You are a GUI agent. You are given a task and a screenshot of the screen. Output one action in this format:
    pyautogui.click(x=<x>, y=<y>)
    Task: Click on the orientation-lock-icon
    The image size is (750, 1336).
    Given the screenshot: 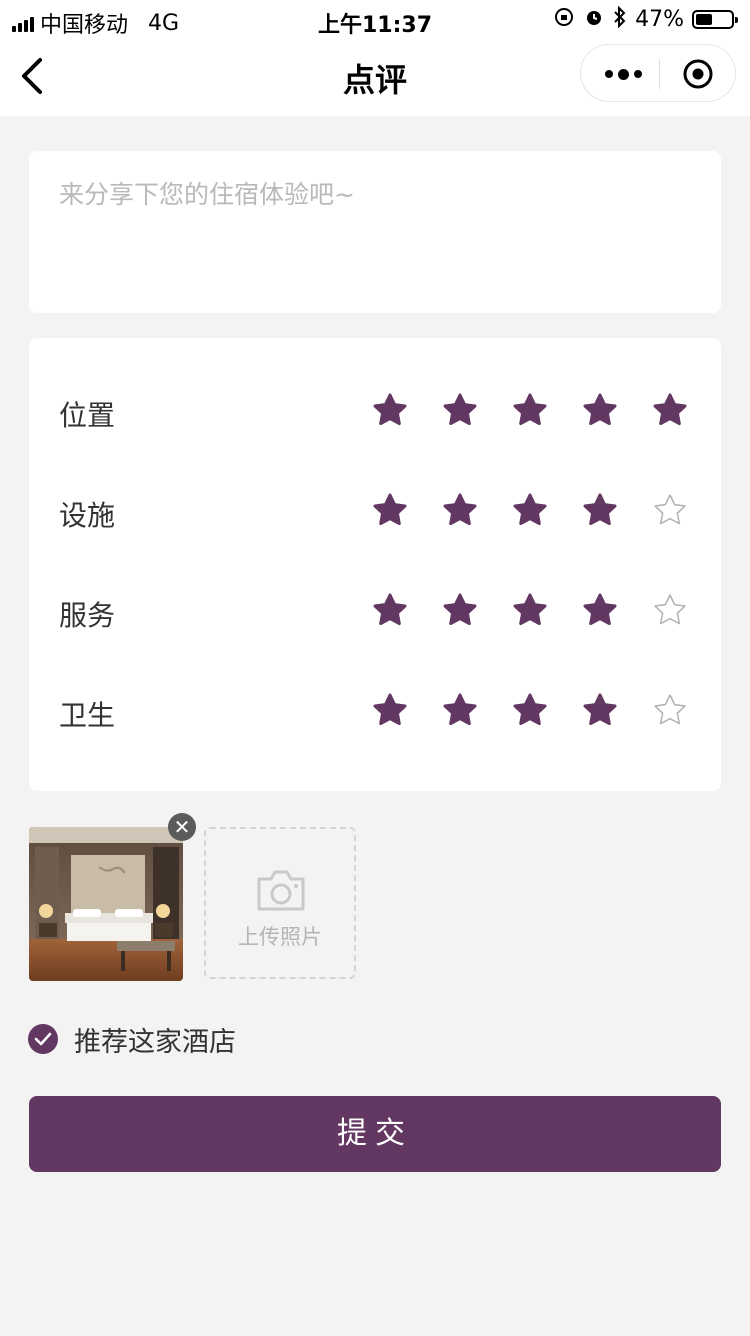 What is the action you would take?
    pyautogui.click(x=564, y=19)
    